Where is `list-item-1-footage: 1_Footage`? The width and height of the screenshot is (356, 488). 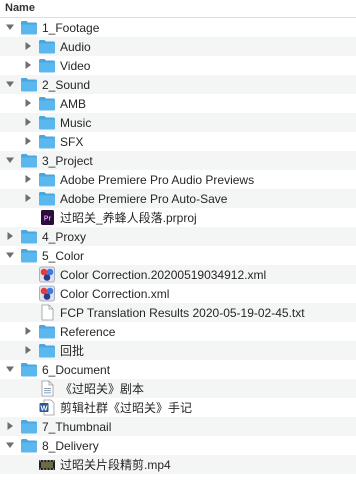
list-item-1-footage: 1_Footage is located at coordinates (178, 27).